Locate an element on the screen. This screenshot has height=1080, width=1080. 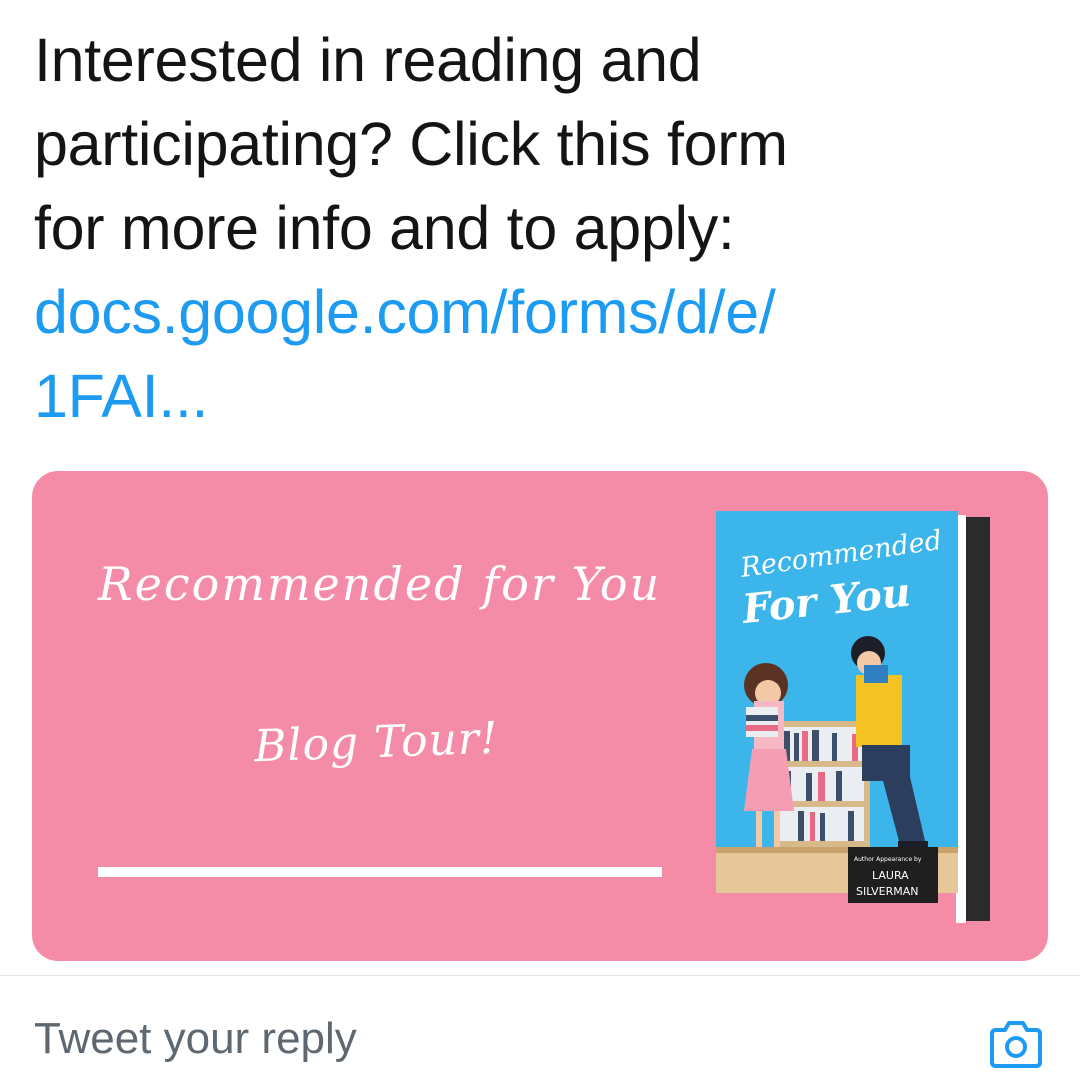
tweet-text-line: Interested in reading and is located at coordinates (368, 60).